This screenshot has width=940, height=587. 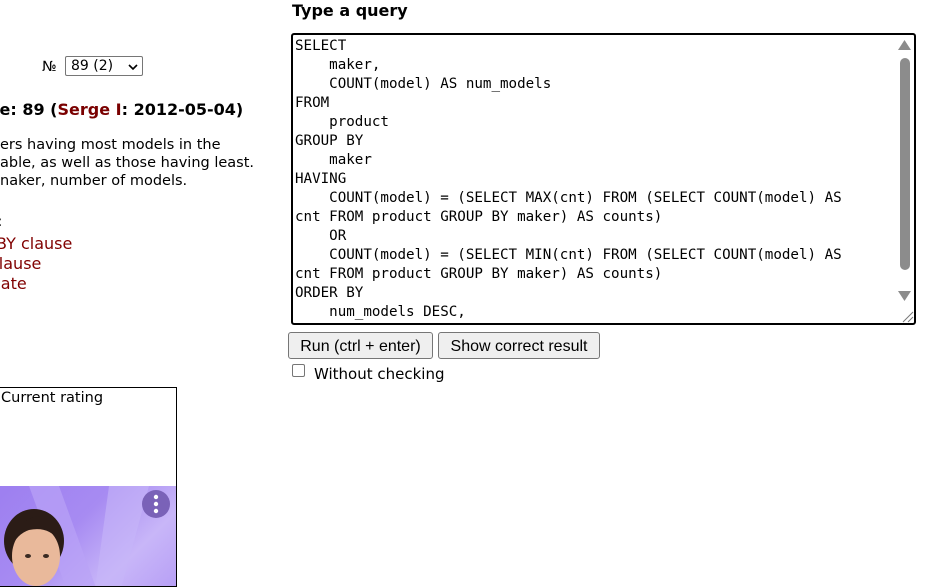 What do you see at coordinates (94, 181) in the screenshot?
I see `description-line: naker, number of models.` at bounding box center [94, 181].